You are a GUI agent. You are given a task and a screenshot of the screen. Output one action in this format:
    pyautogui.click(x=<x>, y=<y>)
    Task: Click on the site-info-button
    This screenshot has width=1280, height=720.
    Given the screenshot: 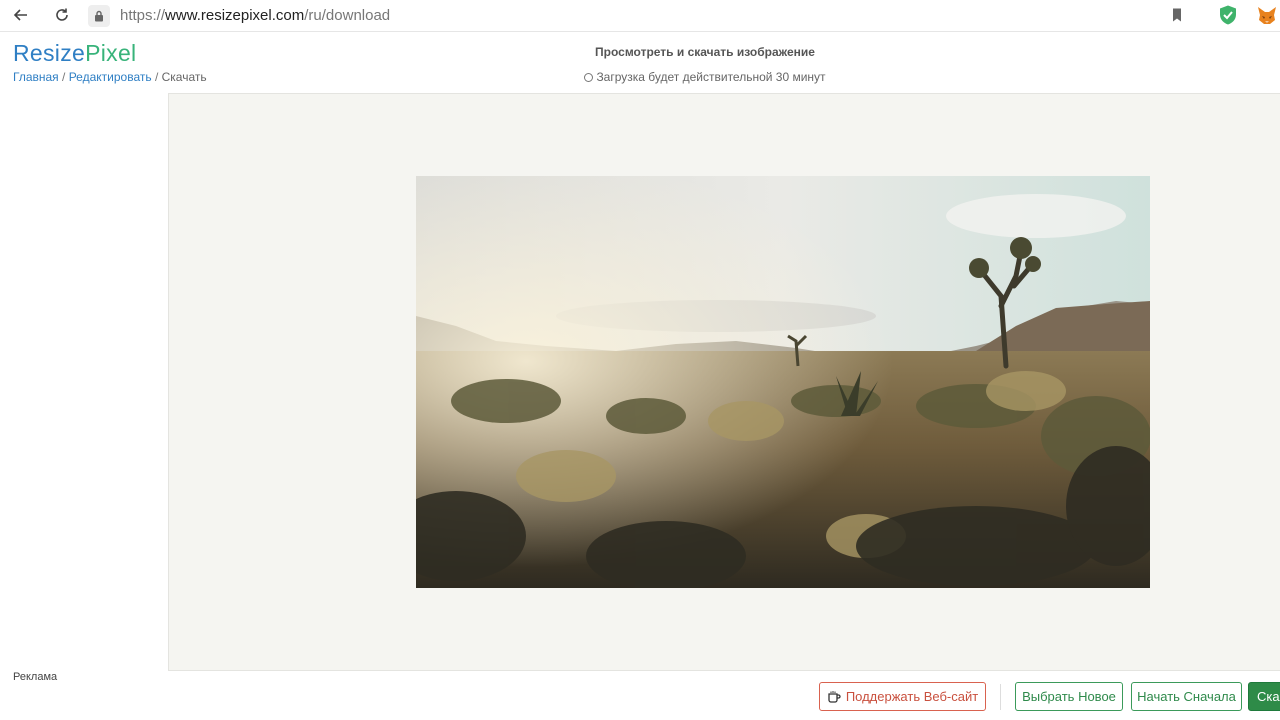 What is the action you would take?
    pyautogui.click(x=99, y=16)
    